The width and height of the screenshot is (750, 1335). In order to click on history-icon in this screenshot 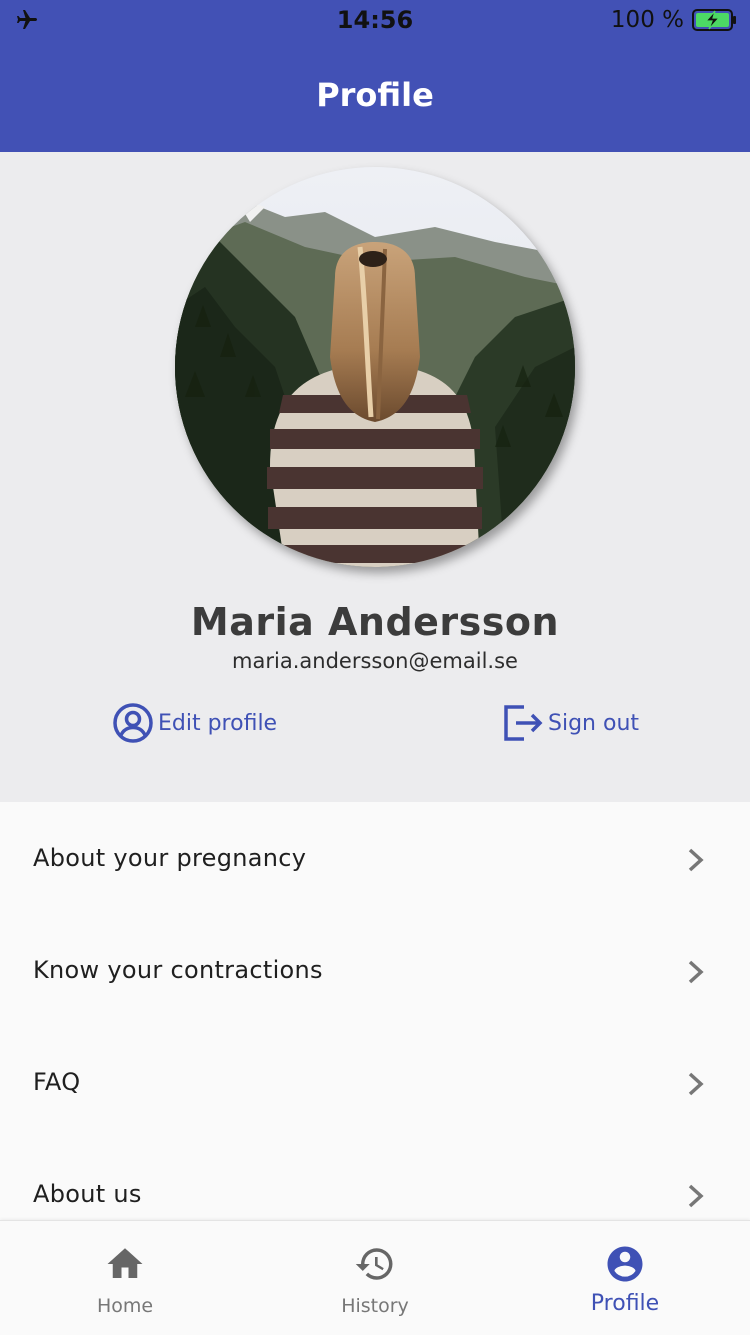, I will do `click(374, 1264)`.